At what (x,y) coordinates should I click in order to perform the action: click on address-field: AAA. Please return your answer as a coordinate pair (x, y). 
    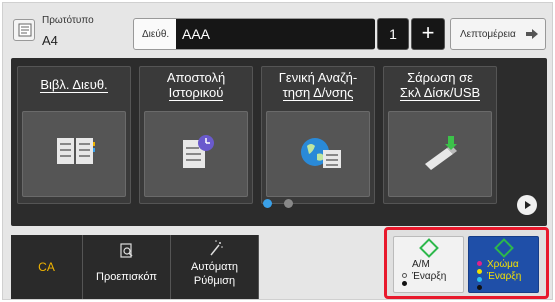
    Looking at the image, I should click on (275, 34).